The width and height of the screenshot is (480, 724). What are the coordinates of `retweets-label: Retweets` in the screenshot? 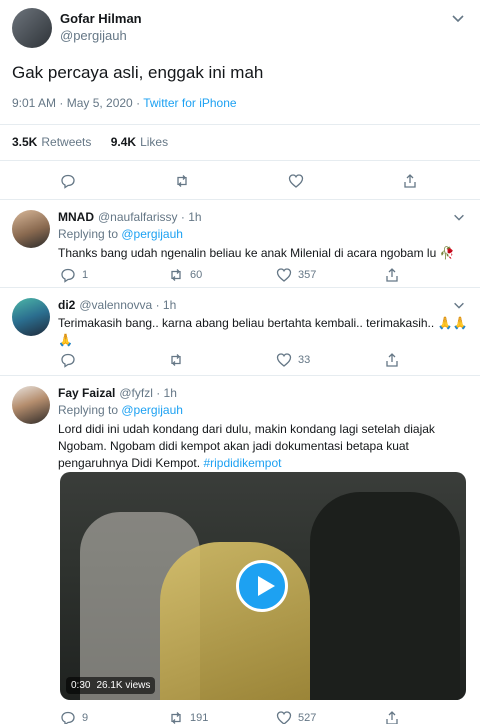 It's located at (66, 142).